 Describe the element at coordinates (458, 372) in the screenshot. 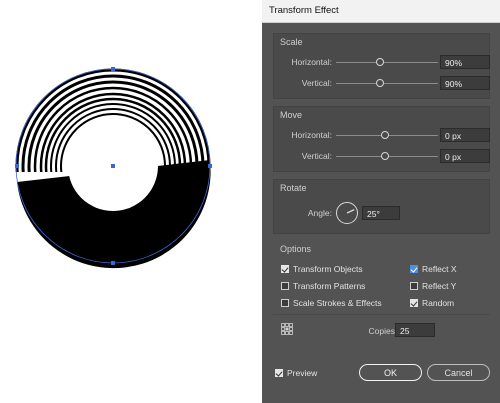

I see `cancel-button: Cancel` at that location.